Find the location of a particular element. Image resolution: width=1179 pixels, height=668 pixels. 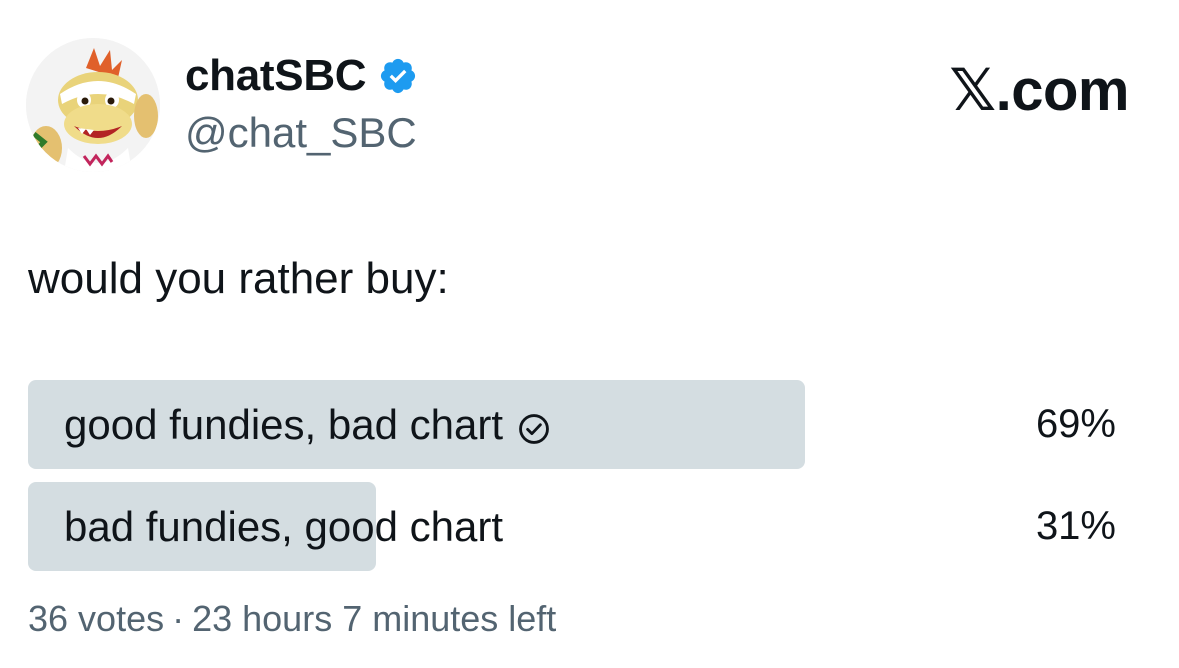

verified-badge-icon is located at coordinates (398, 76).